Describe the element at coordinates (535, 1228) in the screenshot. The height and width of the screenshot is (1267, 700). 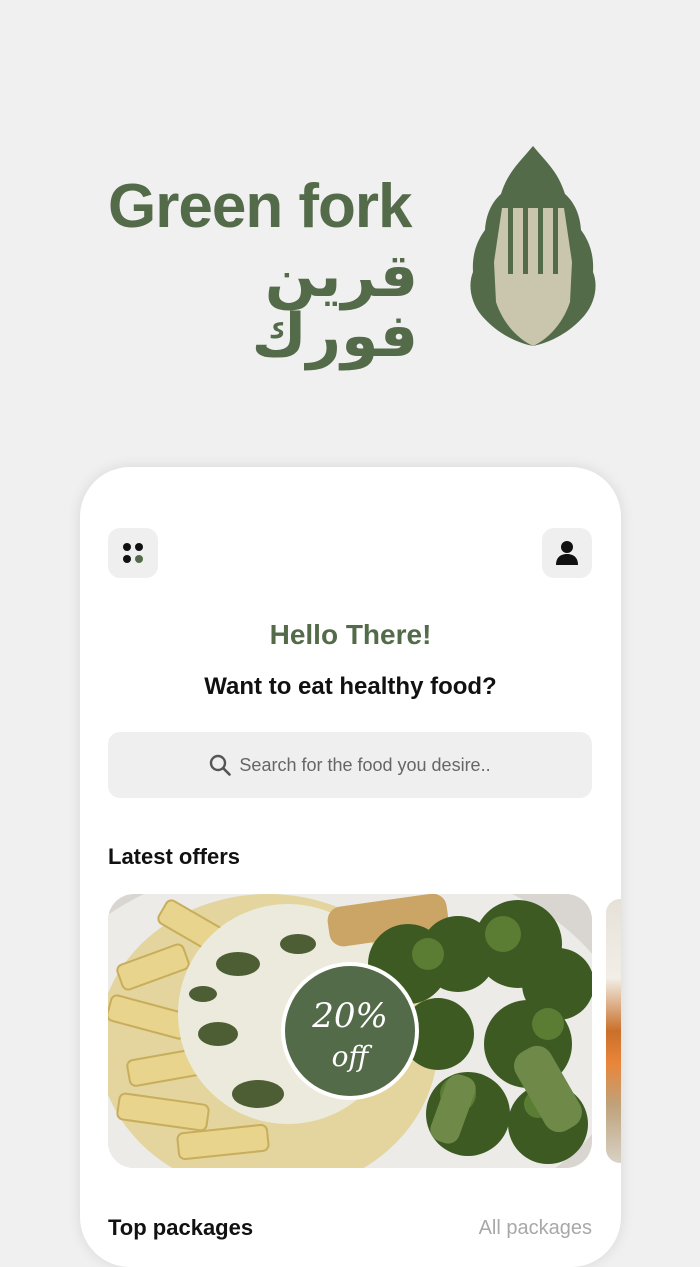
I see `all-packages-link: All packages` at that location.